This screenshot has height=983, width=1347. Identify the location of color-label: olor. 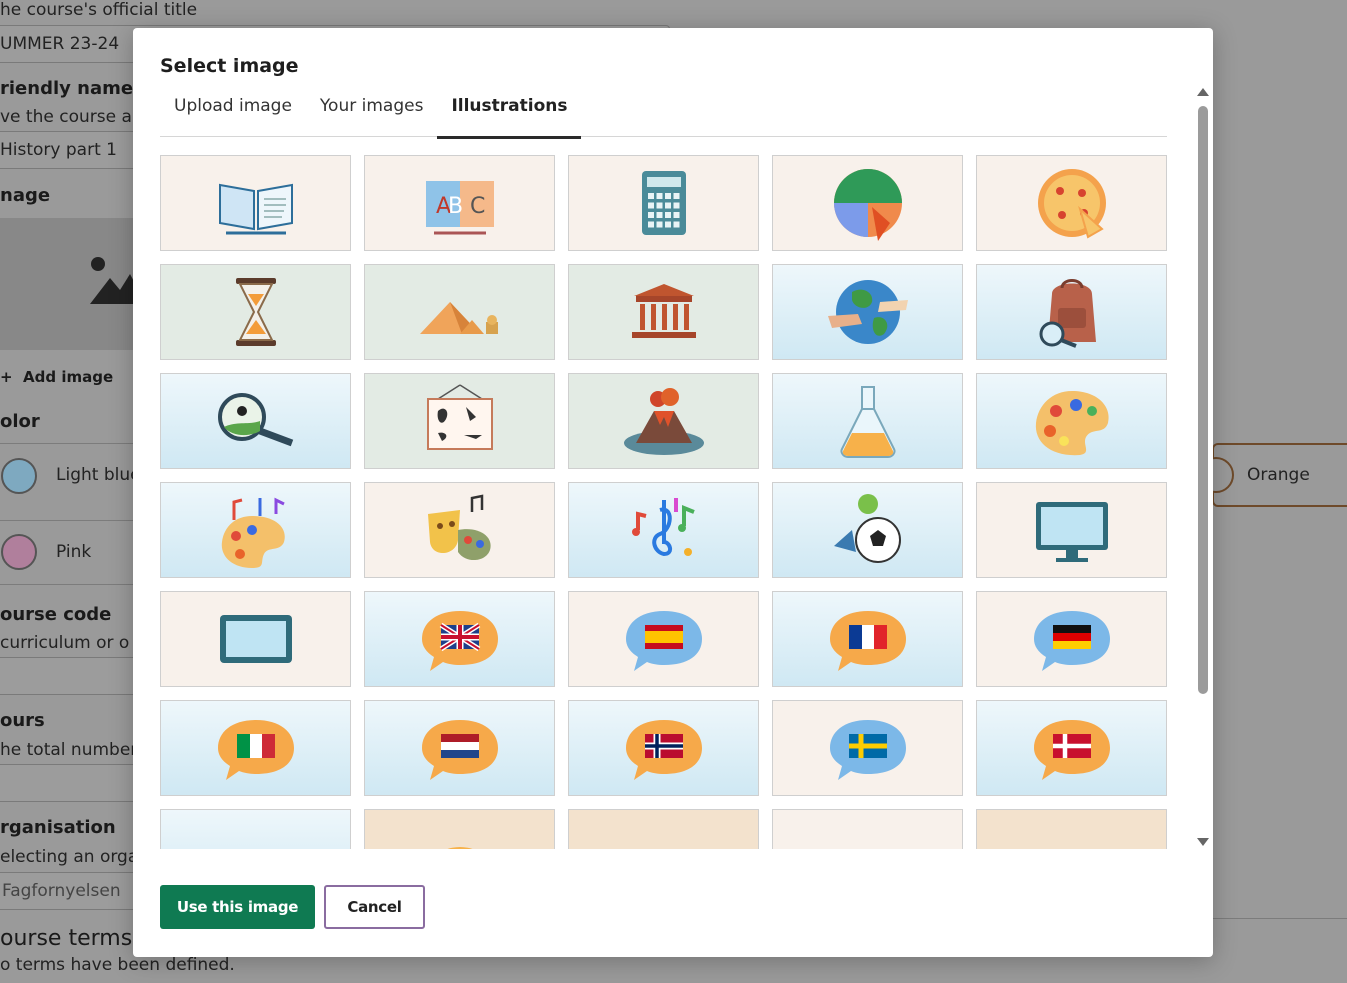
(20, 421).